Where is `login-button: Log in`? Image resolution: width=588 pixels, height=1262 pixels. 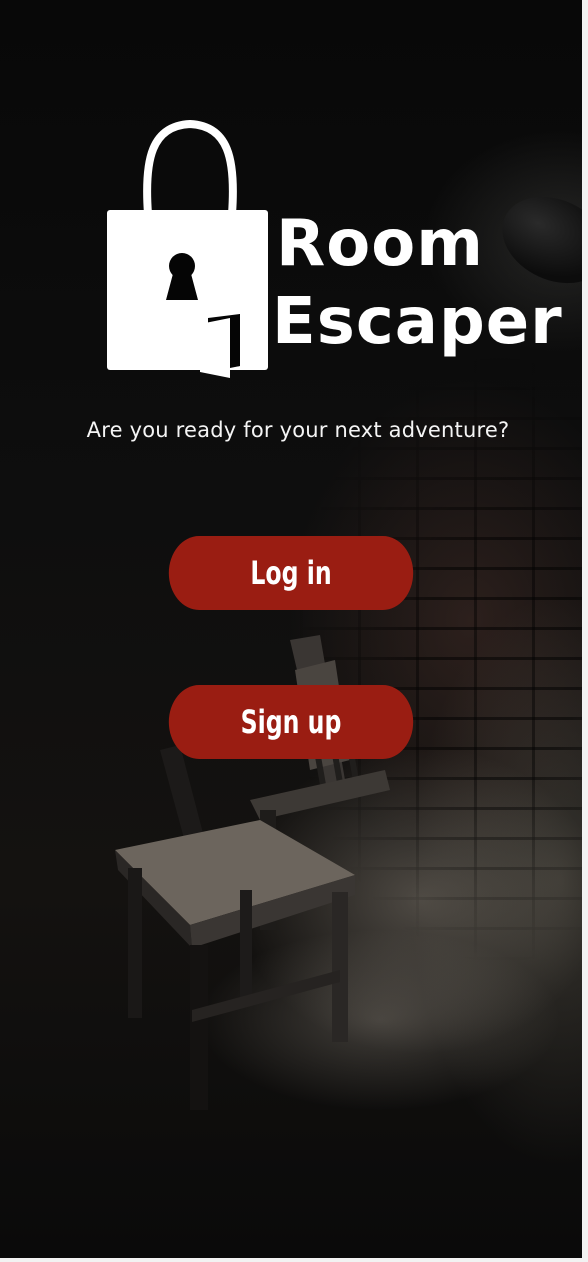
login-button: Log in is located at coordinates (291, 573).